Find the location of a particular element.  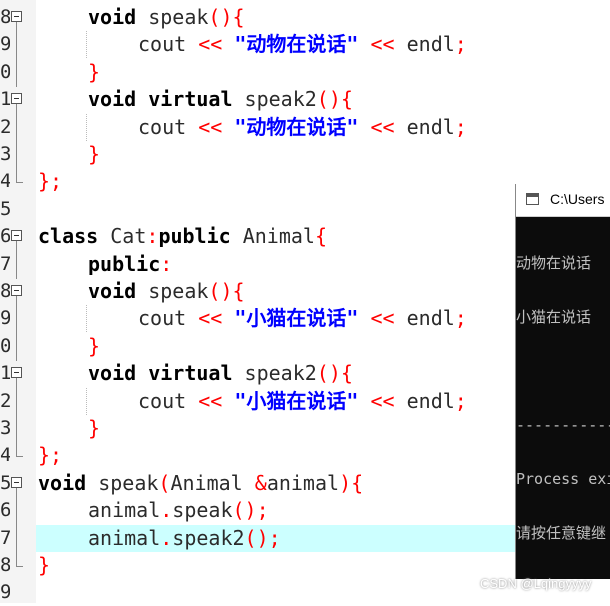

code-text: animal.speak(); is located at coordinates (178, 510).